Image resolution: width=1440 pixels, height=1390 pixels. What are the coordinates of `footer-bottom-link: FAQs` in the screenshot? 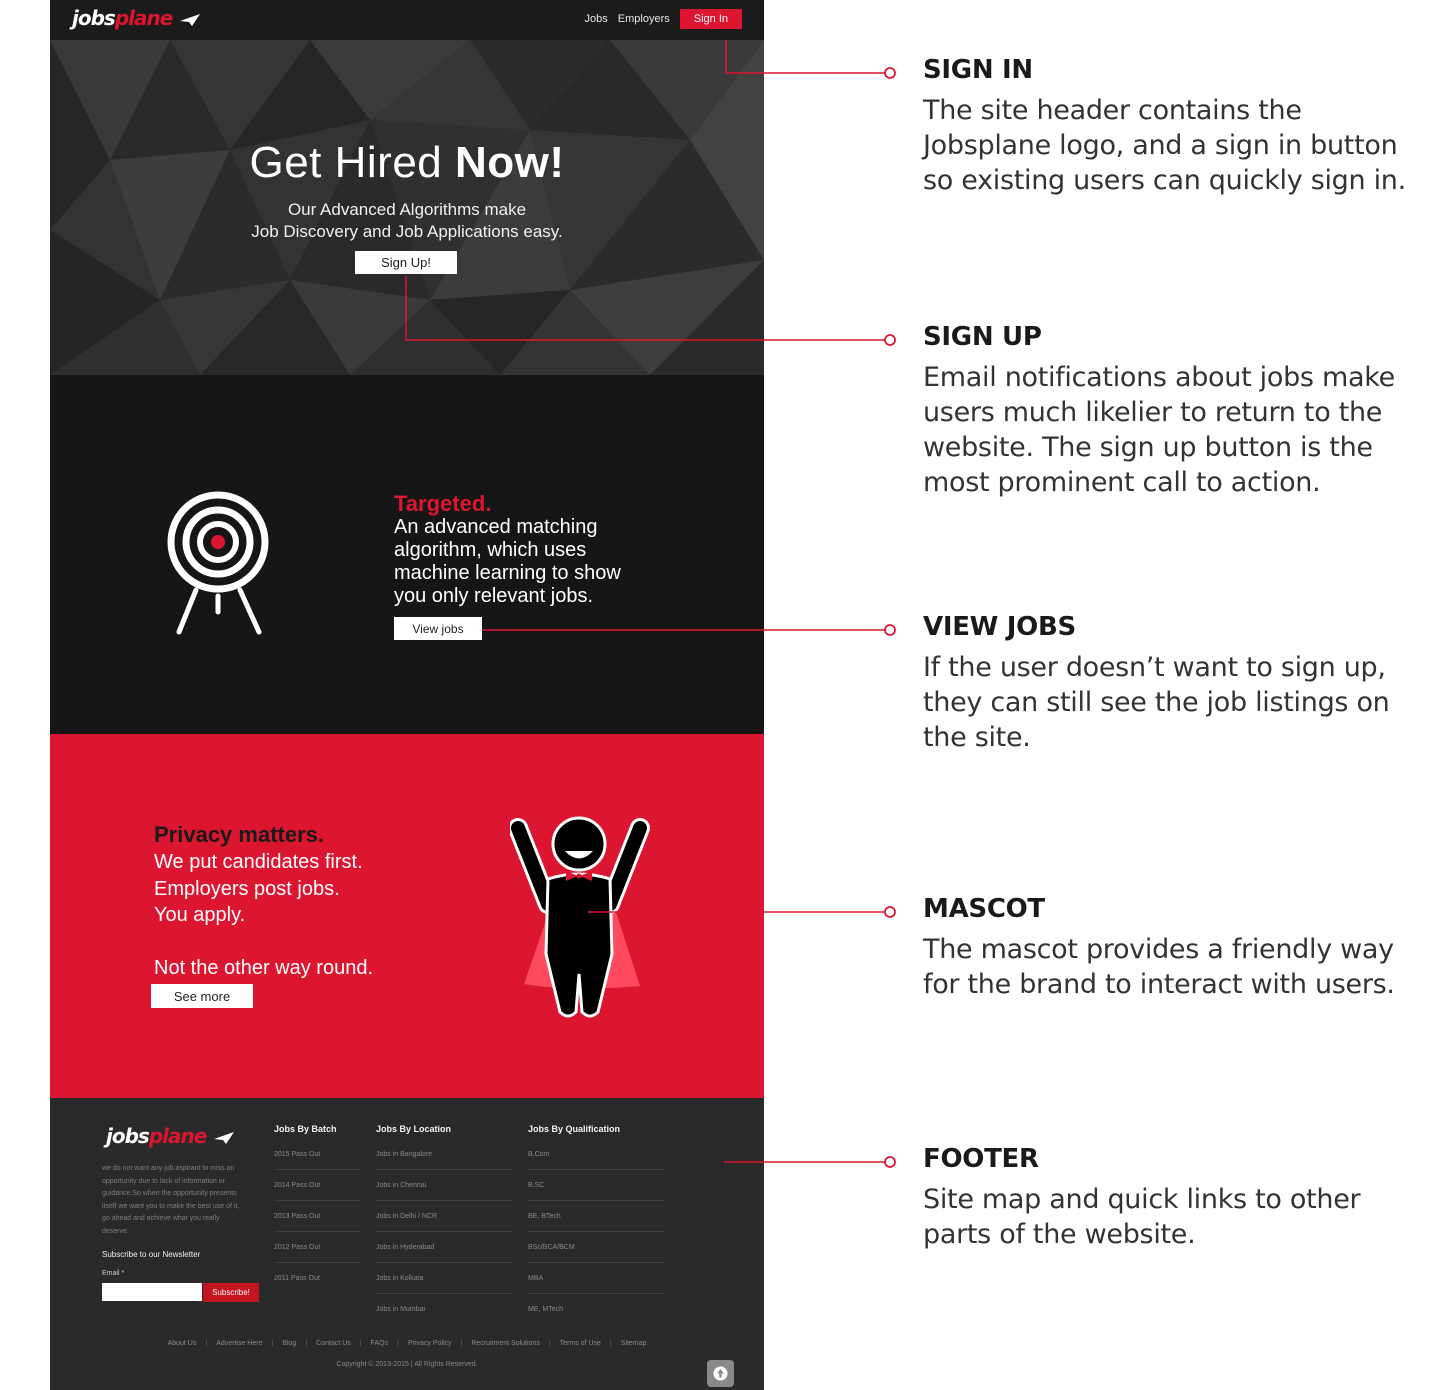 It's located at (380, 1343).